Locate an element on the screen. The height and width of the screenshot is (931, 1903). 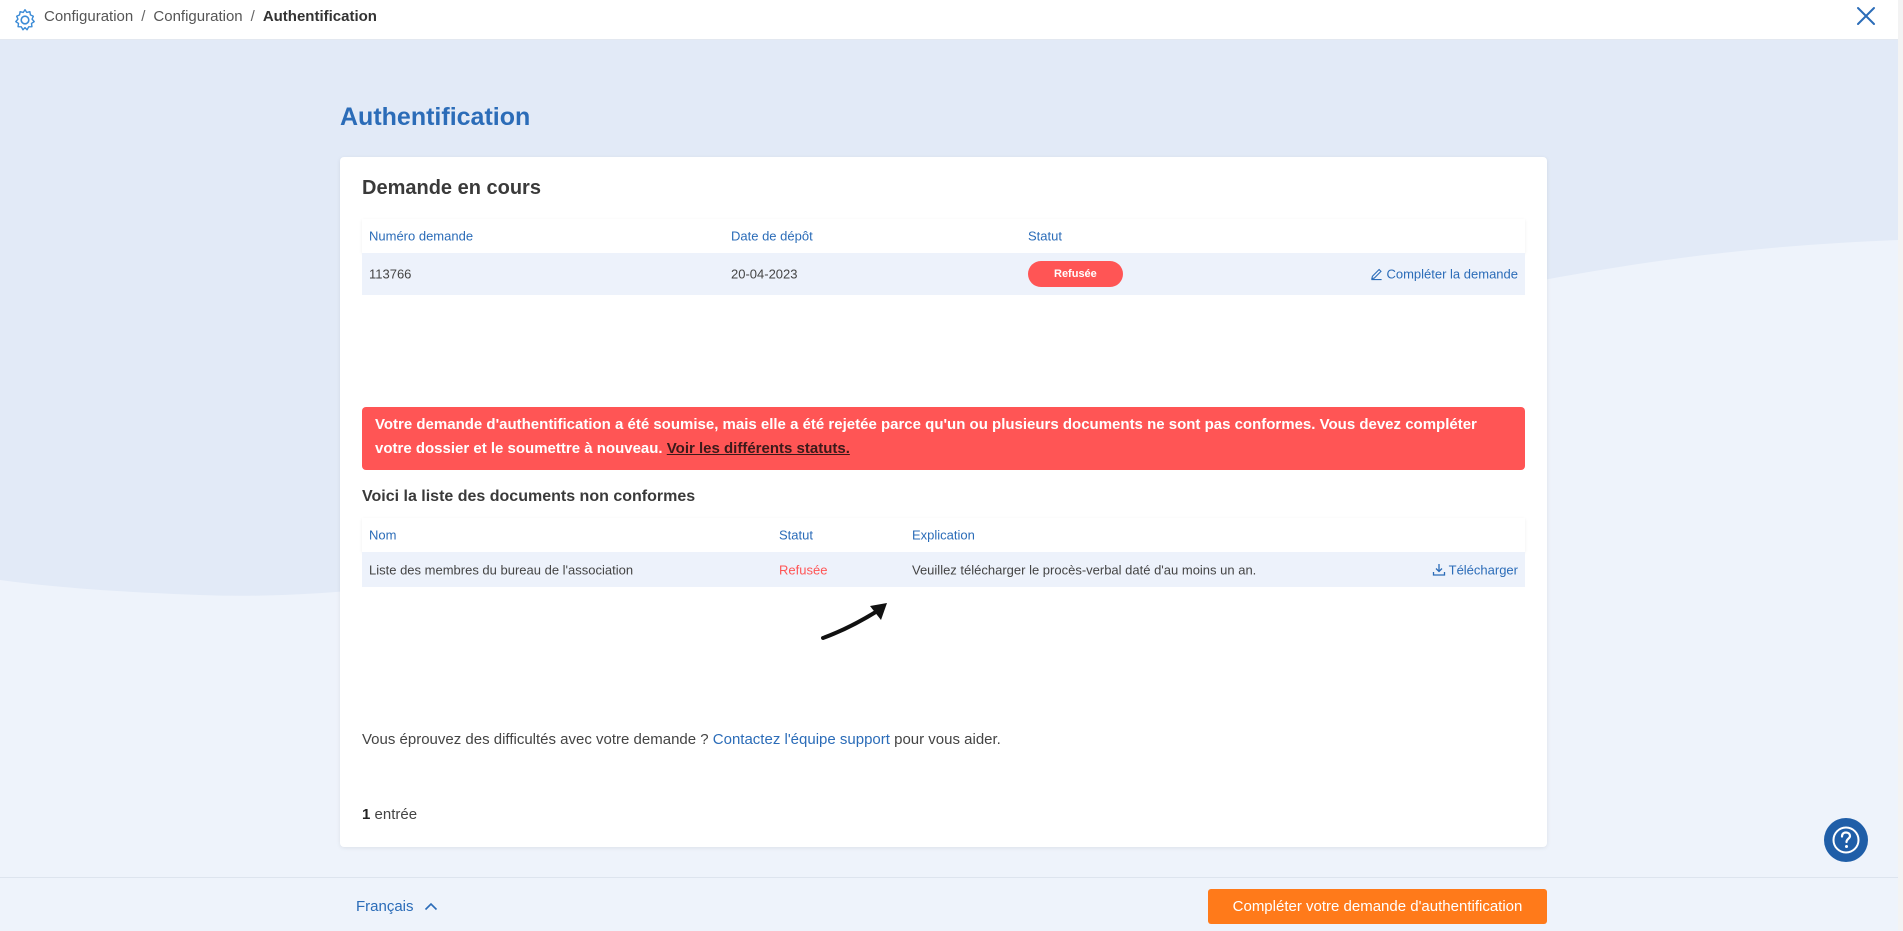
request-date: 20-04-2023 is located at coordinates (764, 274).